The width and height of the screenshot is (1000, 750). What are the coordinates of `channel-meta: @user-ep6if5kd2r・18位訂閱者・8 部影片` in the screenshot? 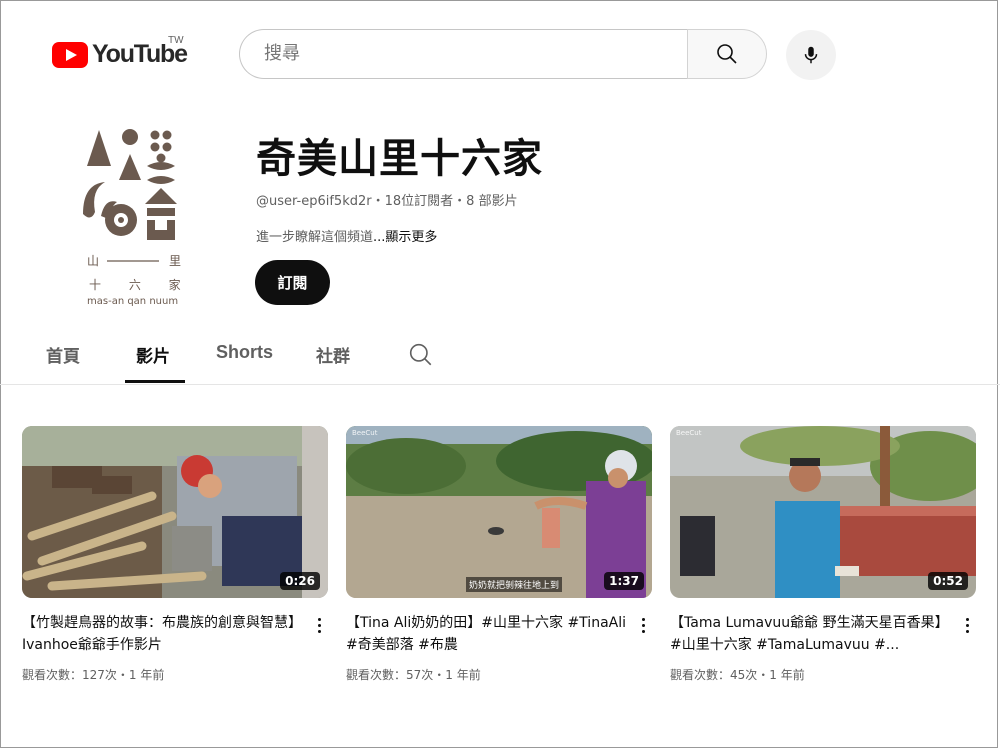 It's located at (387, 199).